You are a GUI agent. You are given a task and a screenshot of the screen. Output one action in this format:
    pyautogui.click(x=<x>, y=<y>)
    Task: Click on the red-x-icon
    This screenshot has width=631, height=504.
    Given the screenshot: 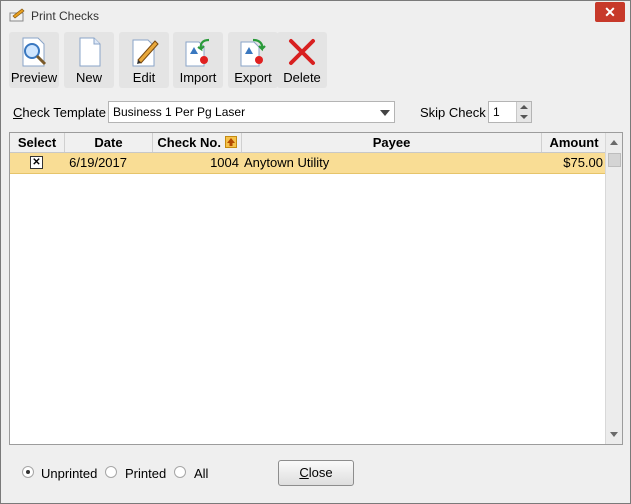 What is the action you would take?
    pyautogui.click(x=302, y=52)
    